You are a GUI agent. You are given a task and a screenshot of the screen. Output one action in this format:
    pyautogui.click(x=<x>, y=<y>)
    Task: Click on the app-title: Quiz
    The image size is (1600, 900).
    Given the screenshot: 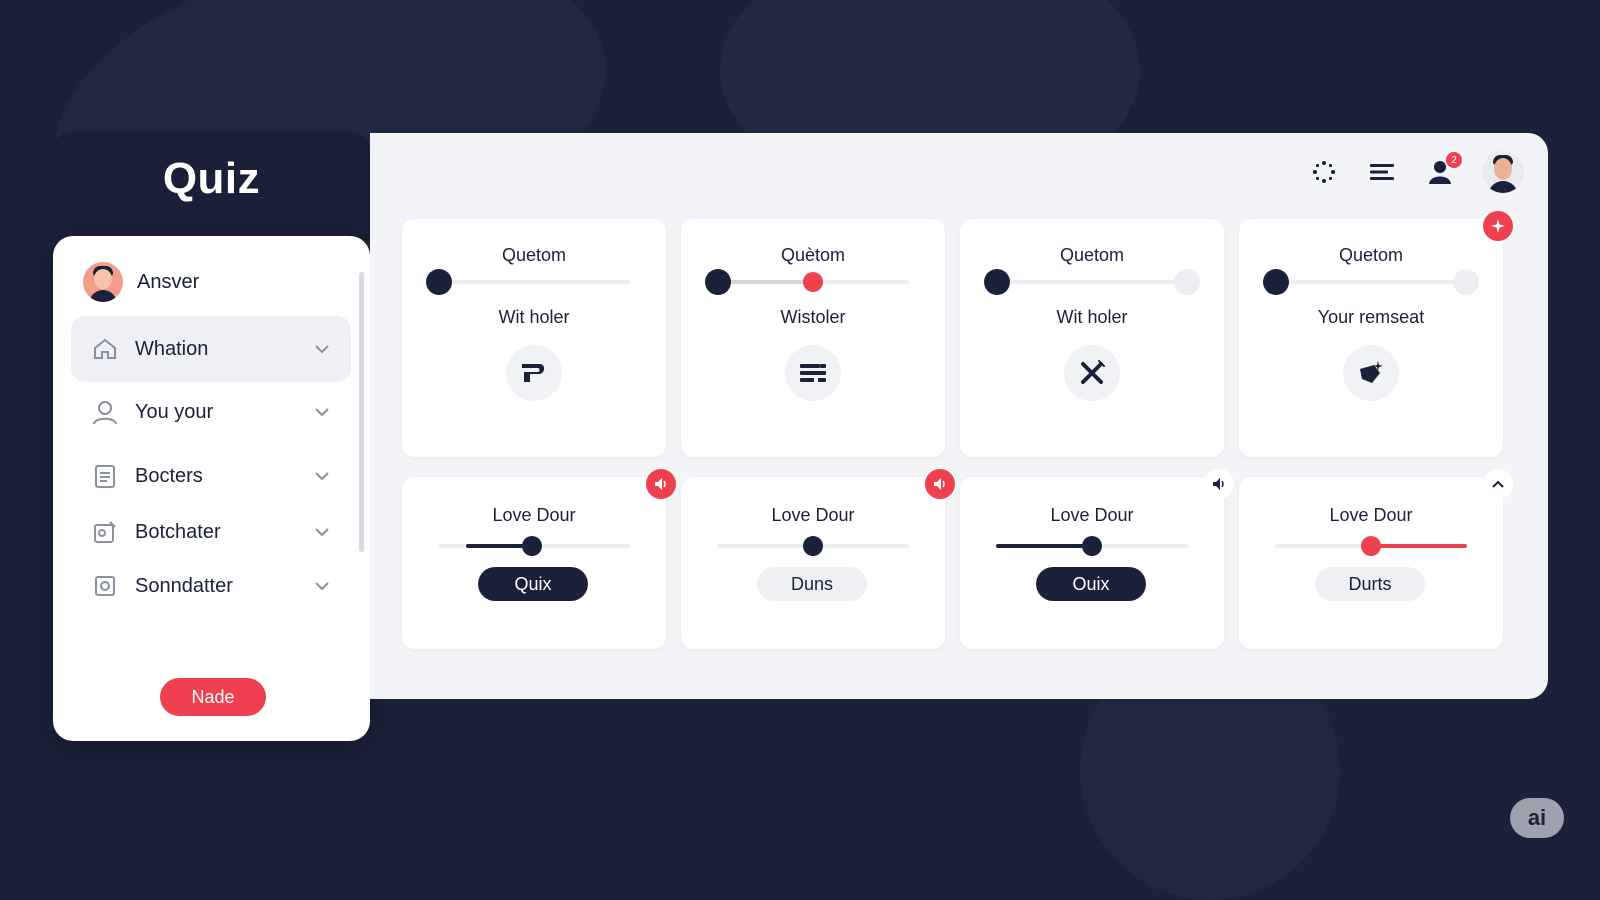 What is the action you would take?
    pyautogui.click(x=211, y=178)
    